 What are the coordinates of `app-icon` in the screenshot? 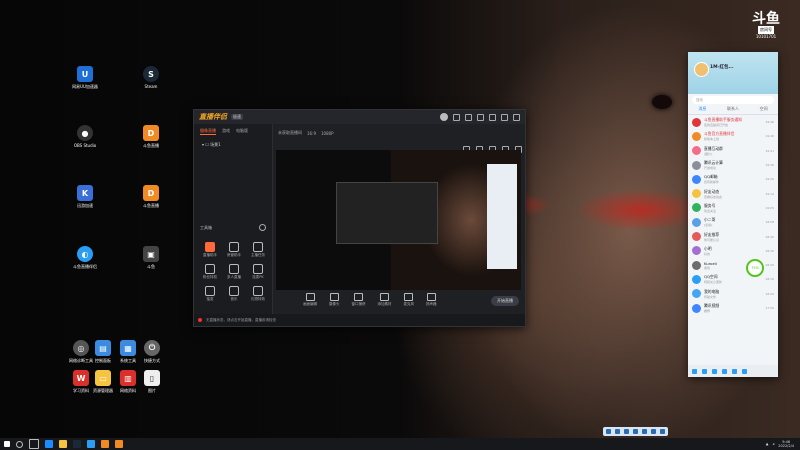 It's located at (704, 371).